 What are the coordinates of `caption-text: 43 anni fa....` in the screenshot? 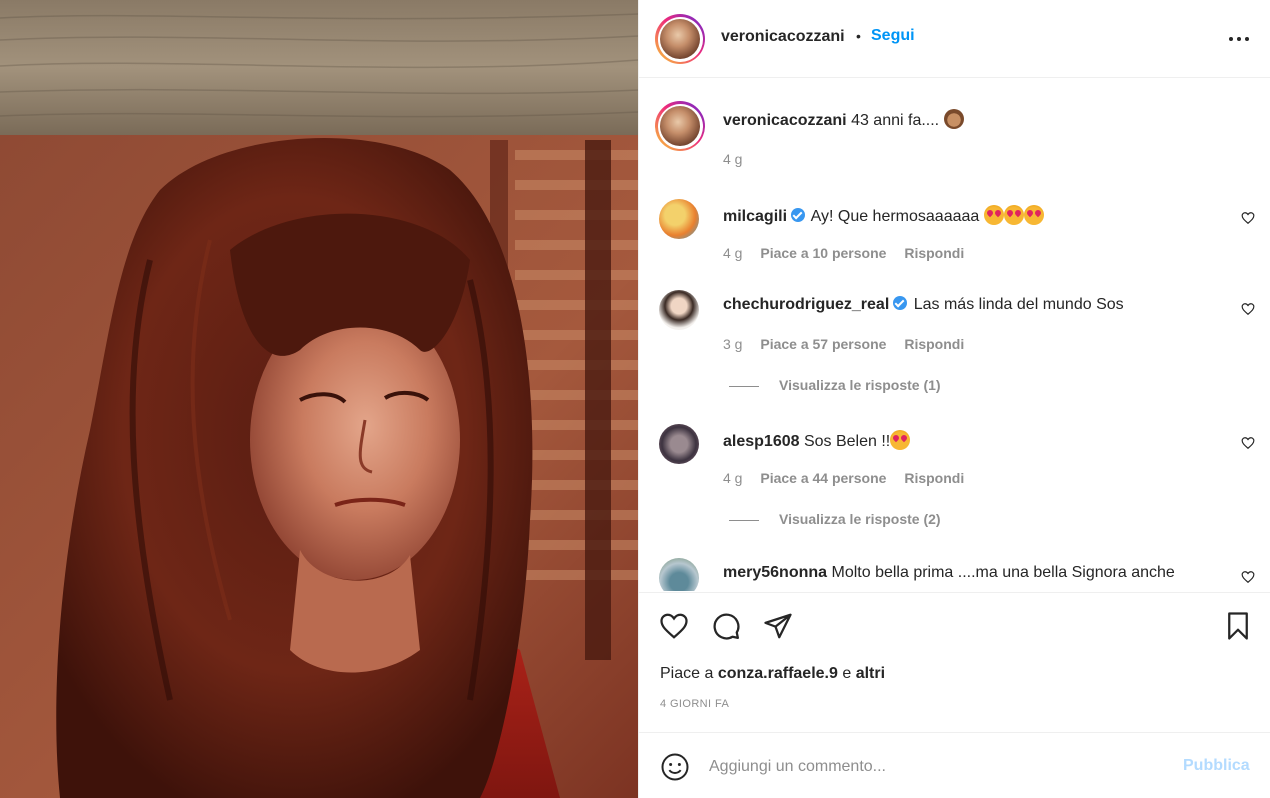 It's located at (895, 120).